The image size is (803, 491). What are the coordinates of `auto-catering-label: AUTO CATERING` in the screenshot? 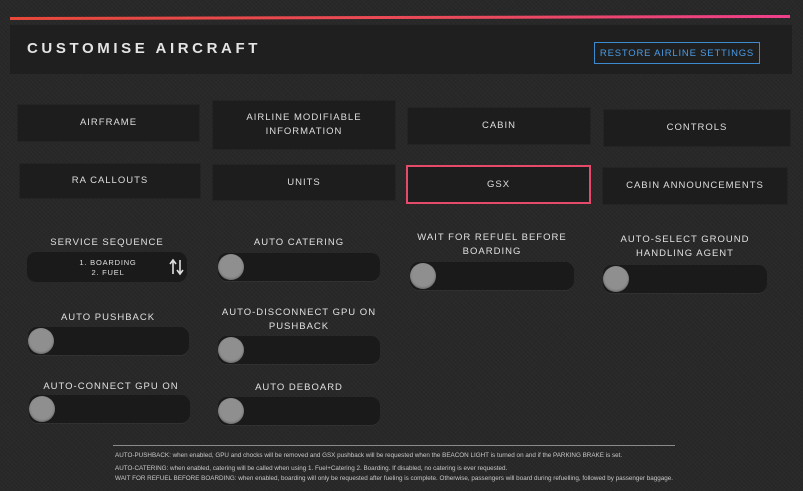 It's located at (299, 242).